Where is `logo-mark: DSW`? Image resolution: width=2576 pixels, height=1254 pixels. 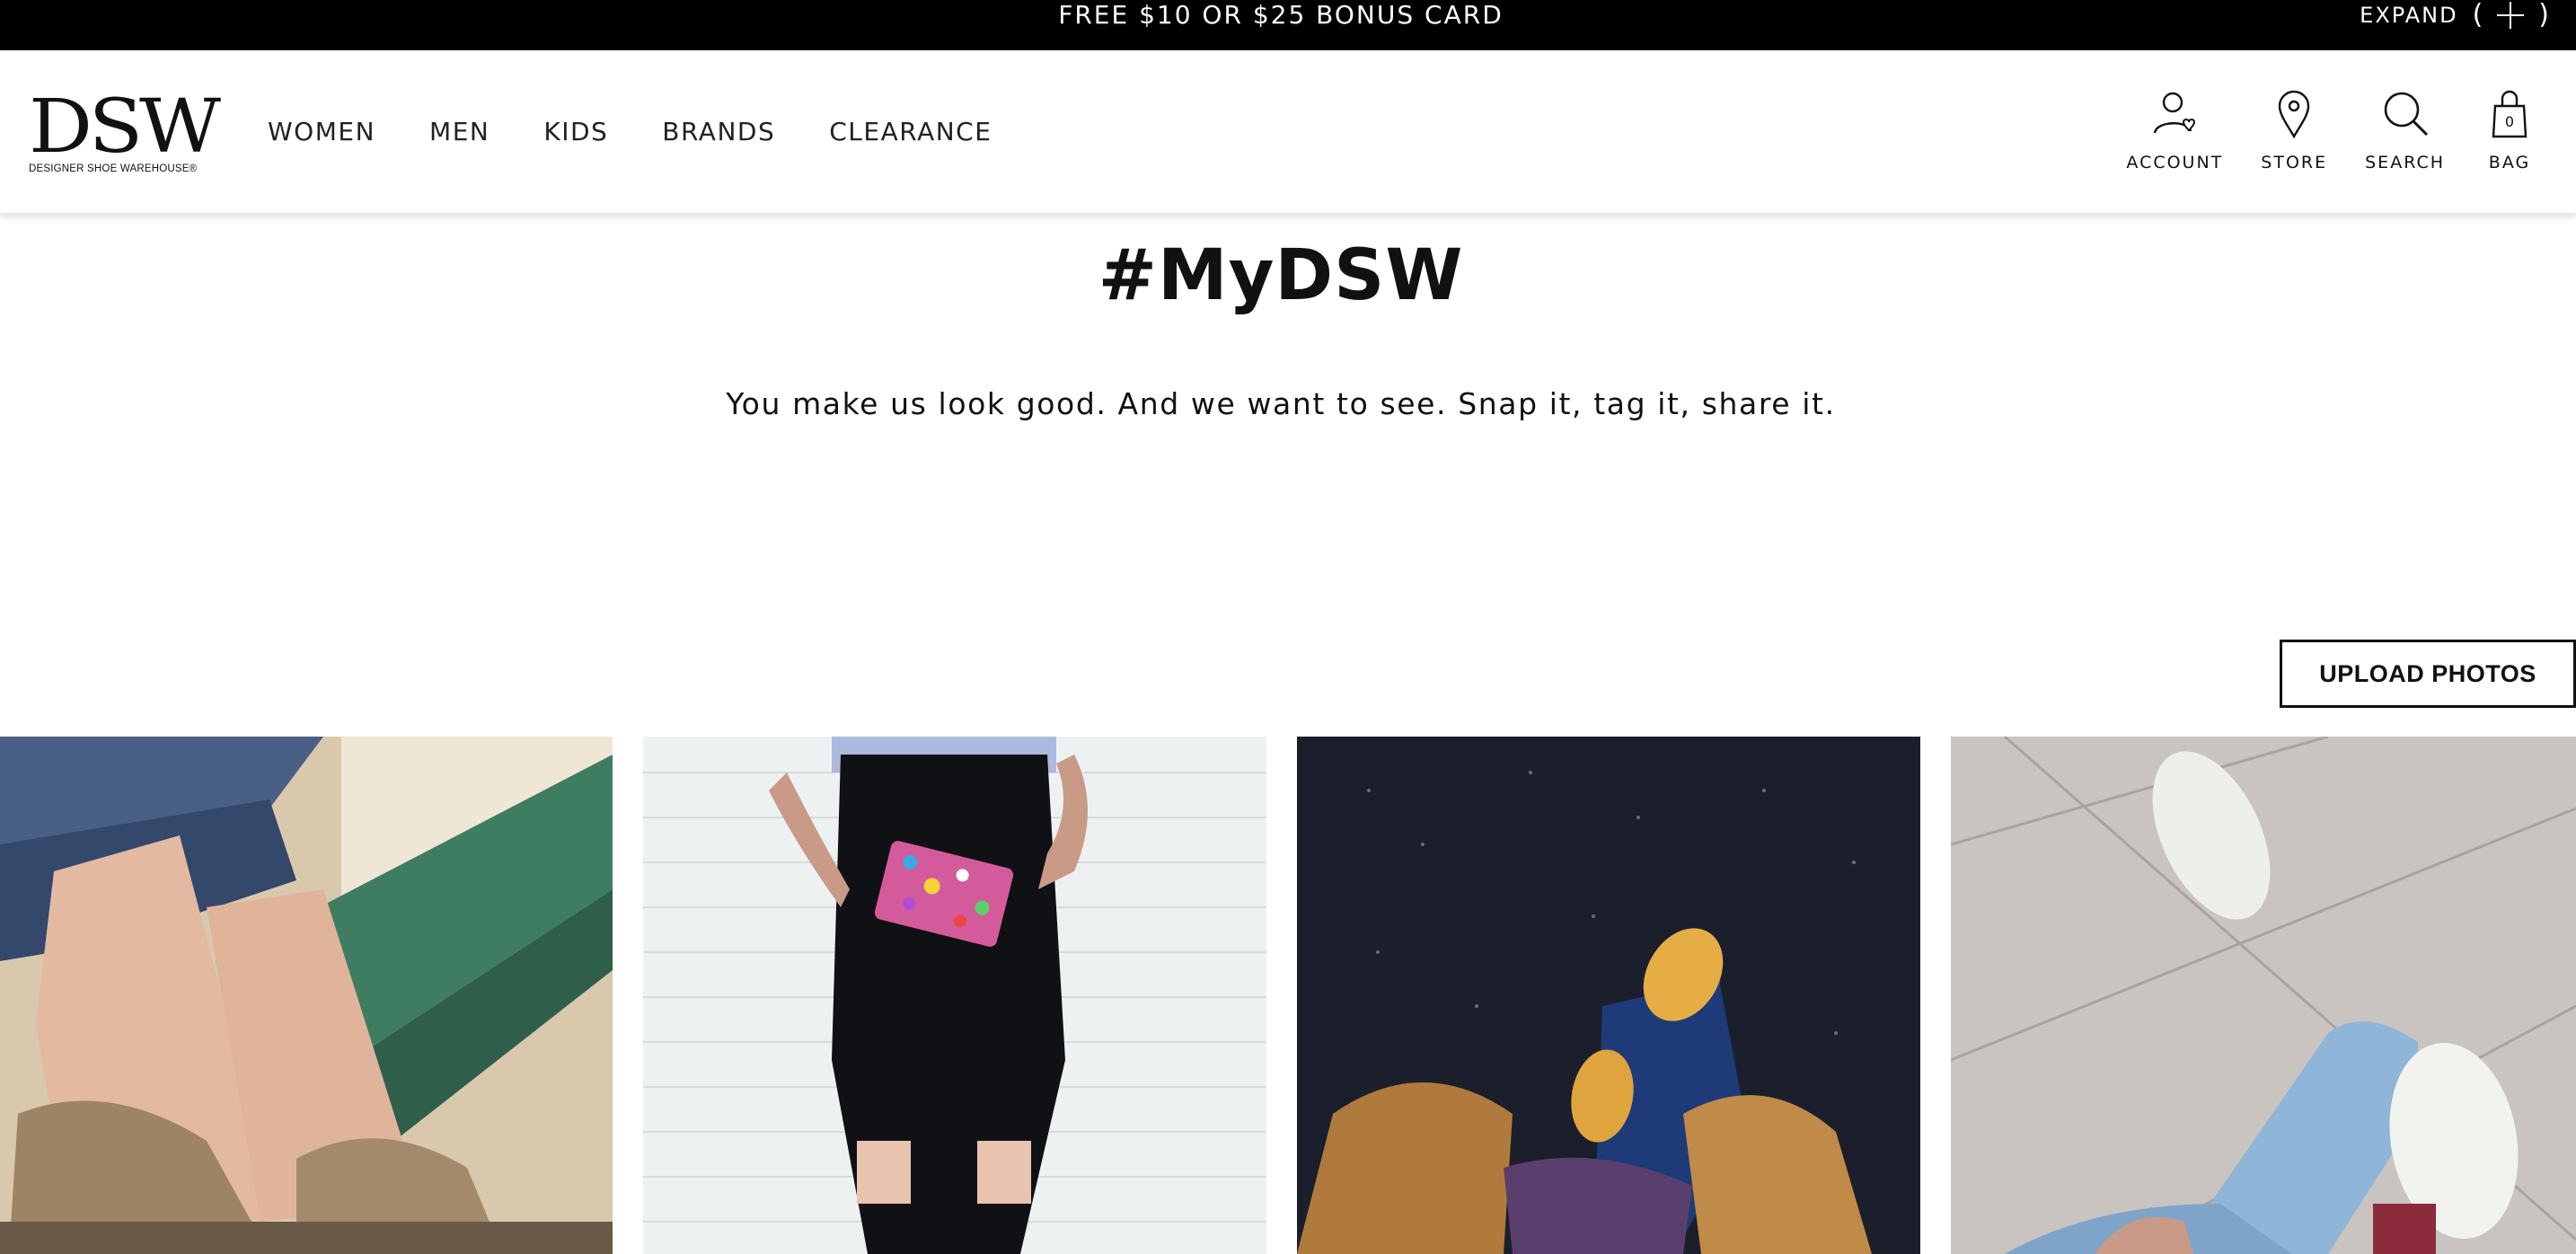 logo-mark: DSW is located at coordinates (125, 127).